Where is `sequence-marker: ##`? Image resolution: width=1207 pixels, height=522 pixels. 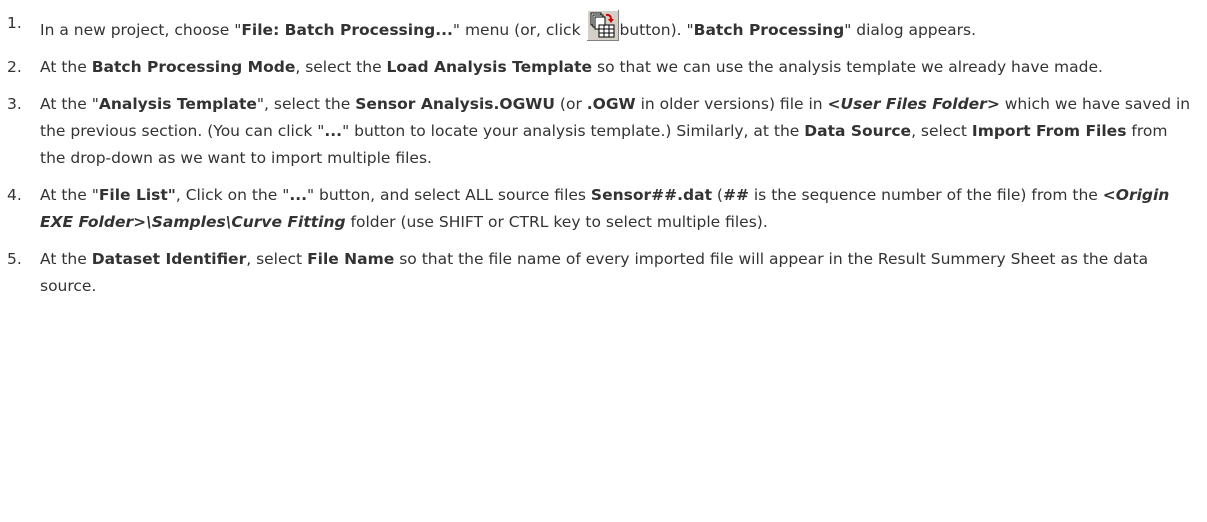
sequence-marker: ## is located at coordinates (735, 195).